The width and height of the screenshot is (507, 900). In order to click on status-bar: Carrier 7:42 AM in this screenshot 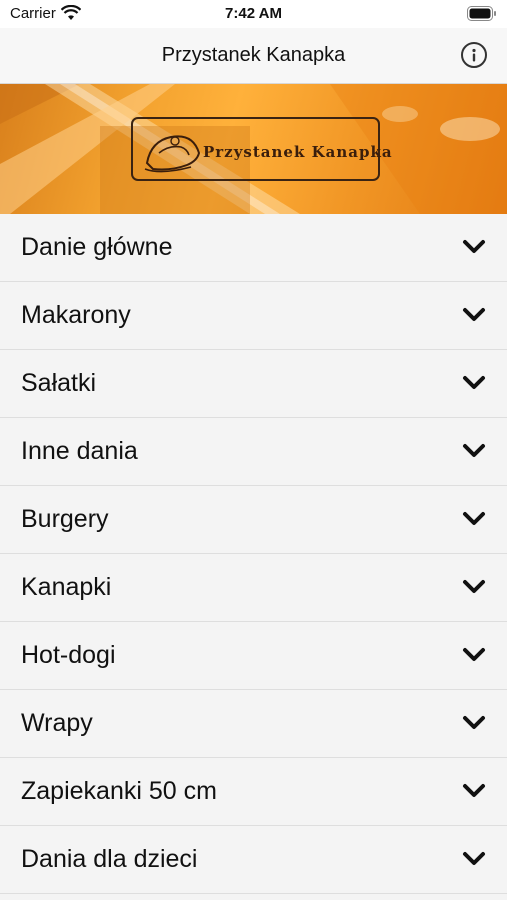, I will do `click(253, 14)`.